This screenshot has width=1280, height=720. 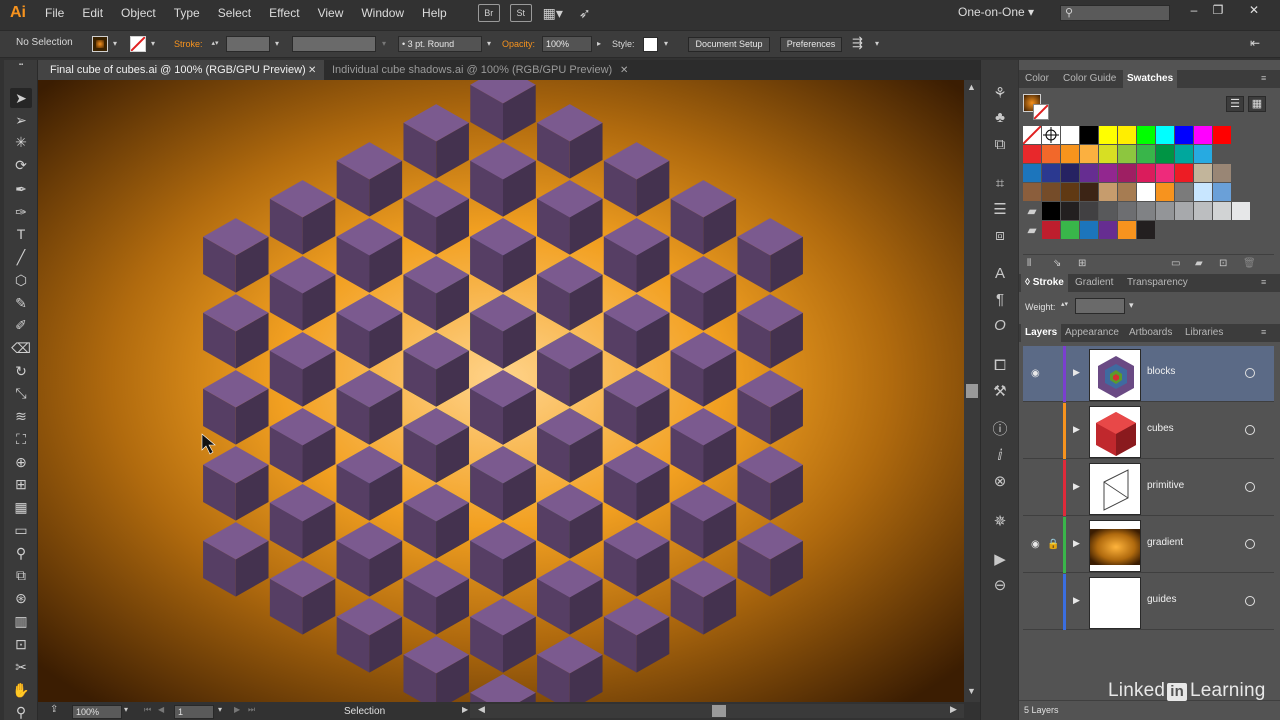 What do you see at coordinates (518, 44) in the screenshot?
I see `opacity-label: Opacity:` at bounding box center [518, 44].